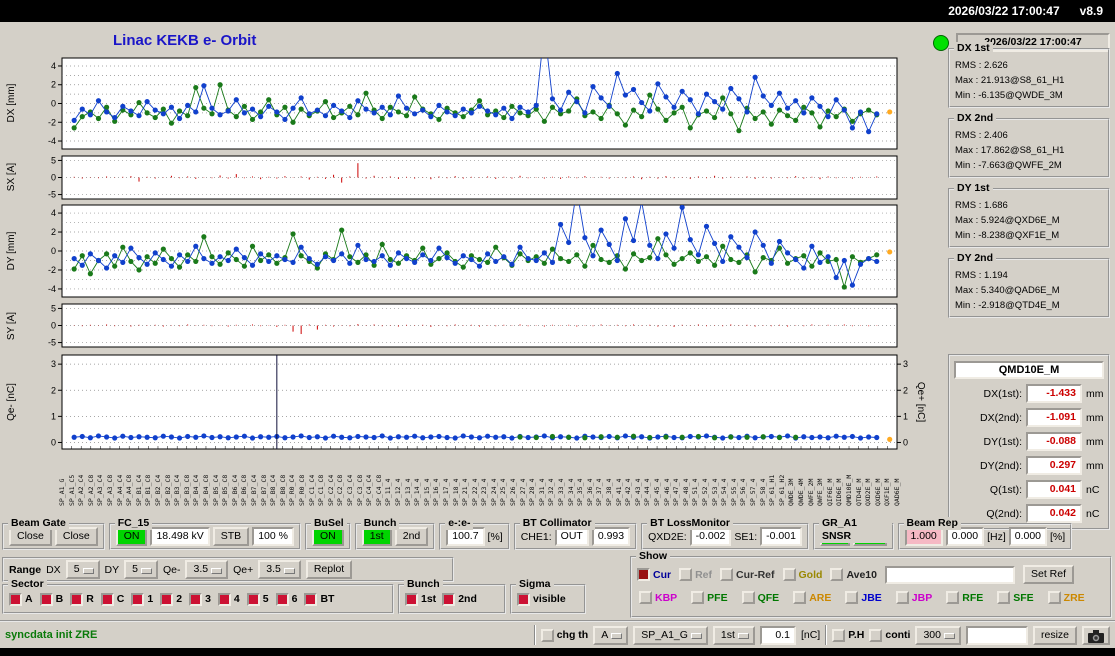 The image size is (1115, 656). What do you see at coordinates (541, 599) in the screenshot?
I see `sigma-visible-checkbox: visible` at bounding box center [541, 599].